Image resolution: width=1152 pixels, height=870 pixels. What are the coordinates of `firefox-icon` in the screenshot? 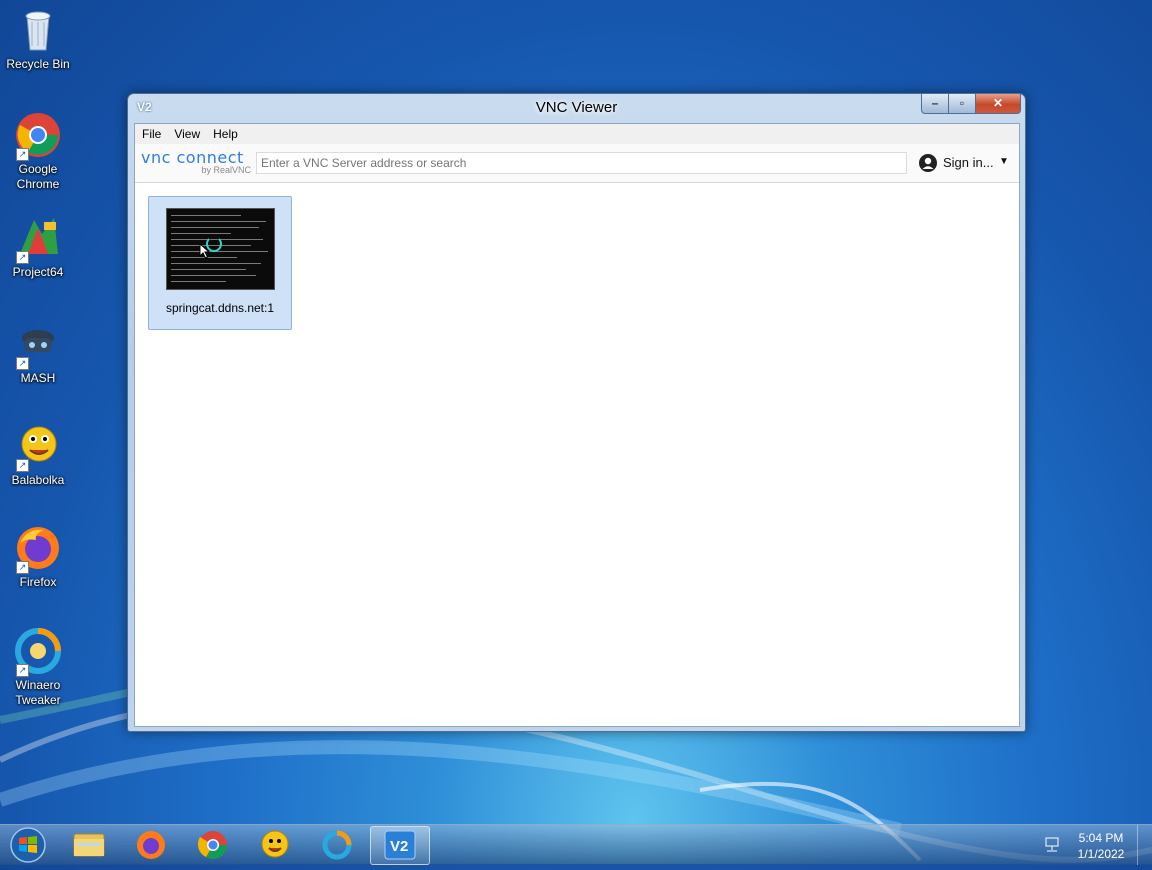 It's located at (151, 845).